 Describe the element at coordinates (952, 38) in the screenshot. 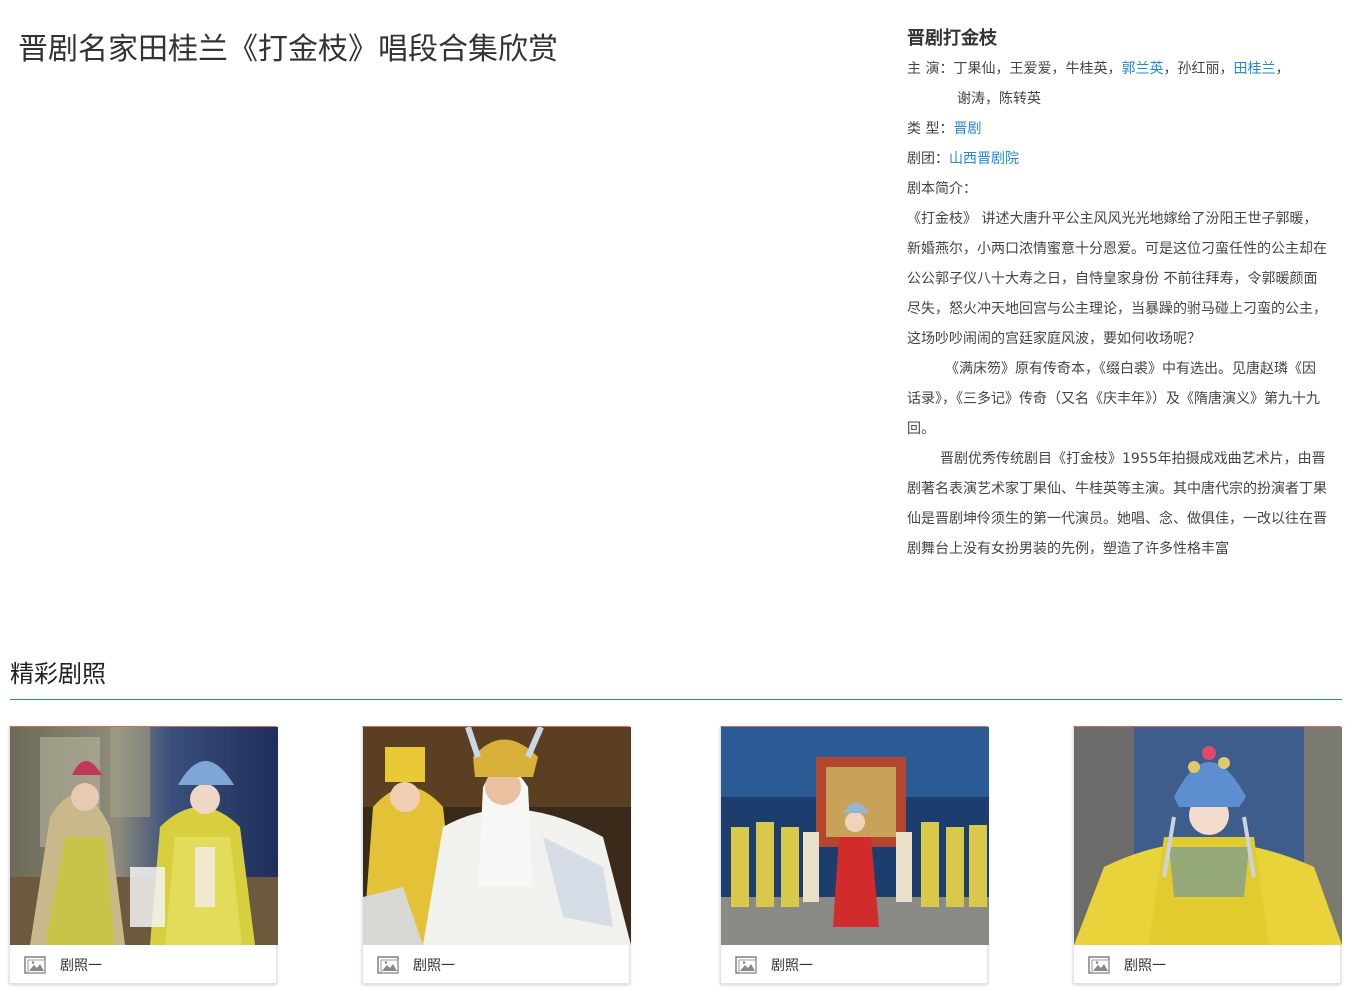

I see `play-name: 晋剧打金枝` at that location.